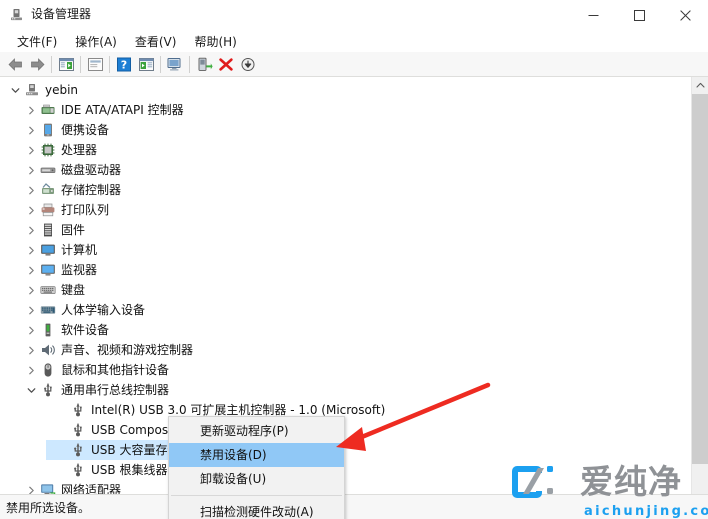 The width and height of the screenshot is (708, 519). Describe the element at coordinates (91, 170) in the screenshot. I see `tree-item-label: 磁盘驱动器` at that location.